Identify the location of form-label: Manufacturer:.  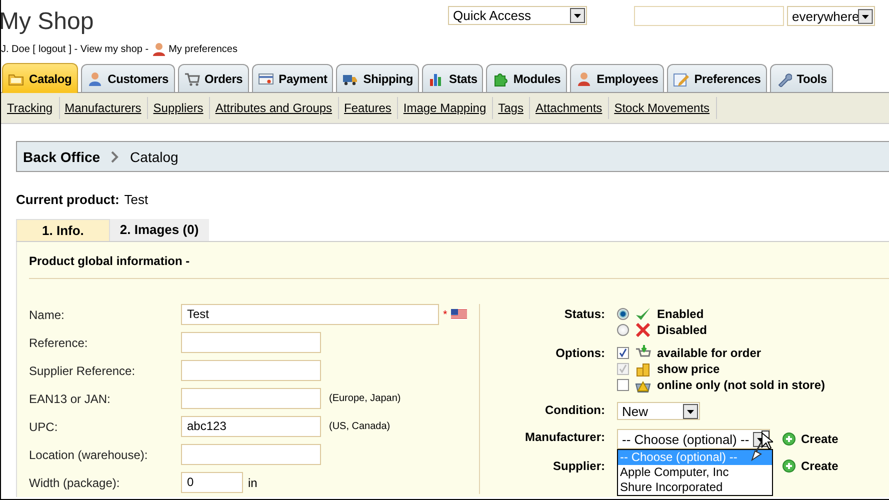
(565, 437).